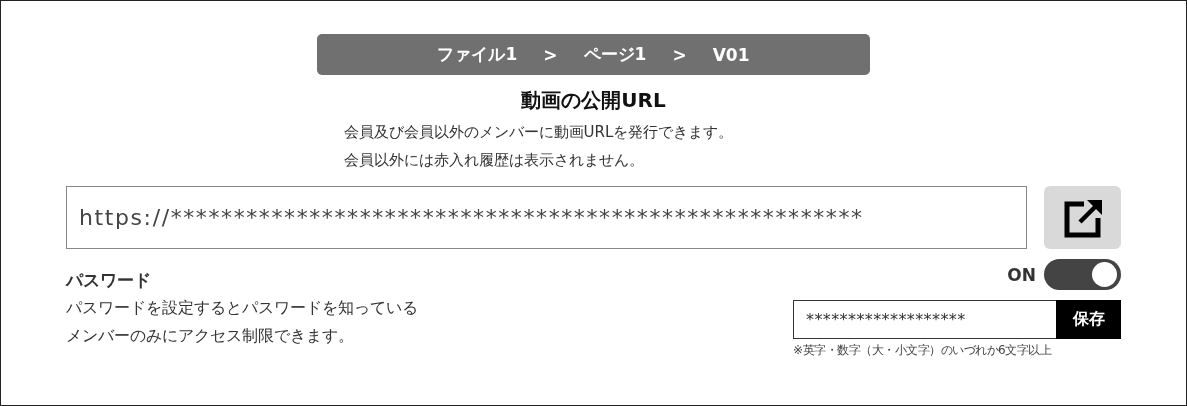  What do you see at coordinates (1021, 274) in the screenshot?
I see `toggle-label: ON` at bounding box center [1021, 274].